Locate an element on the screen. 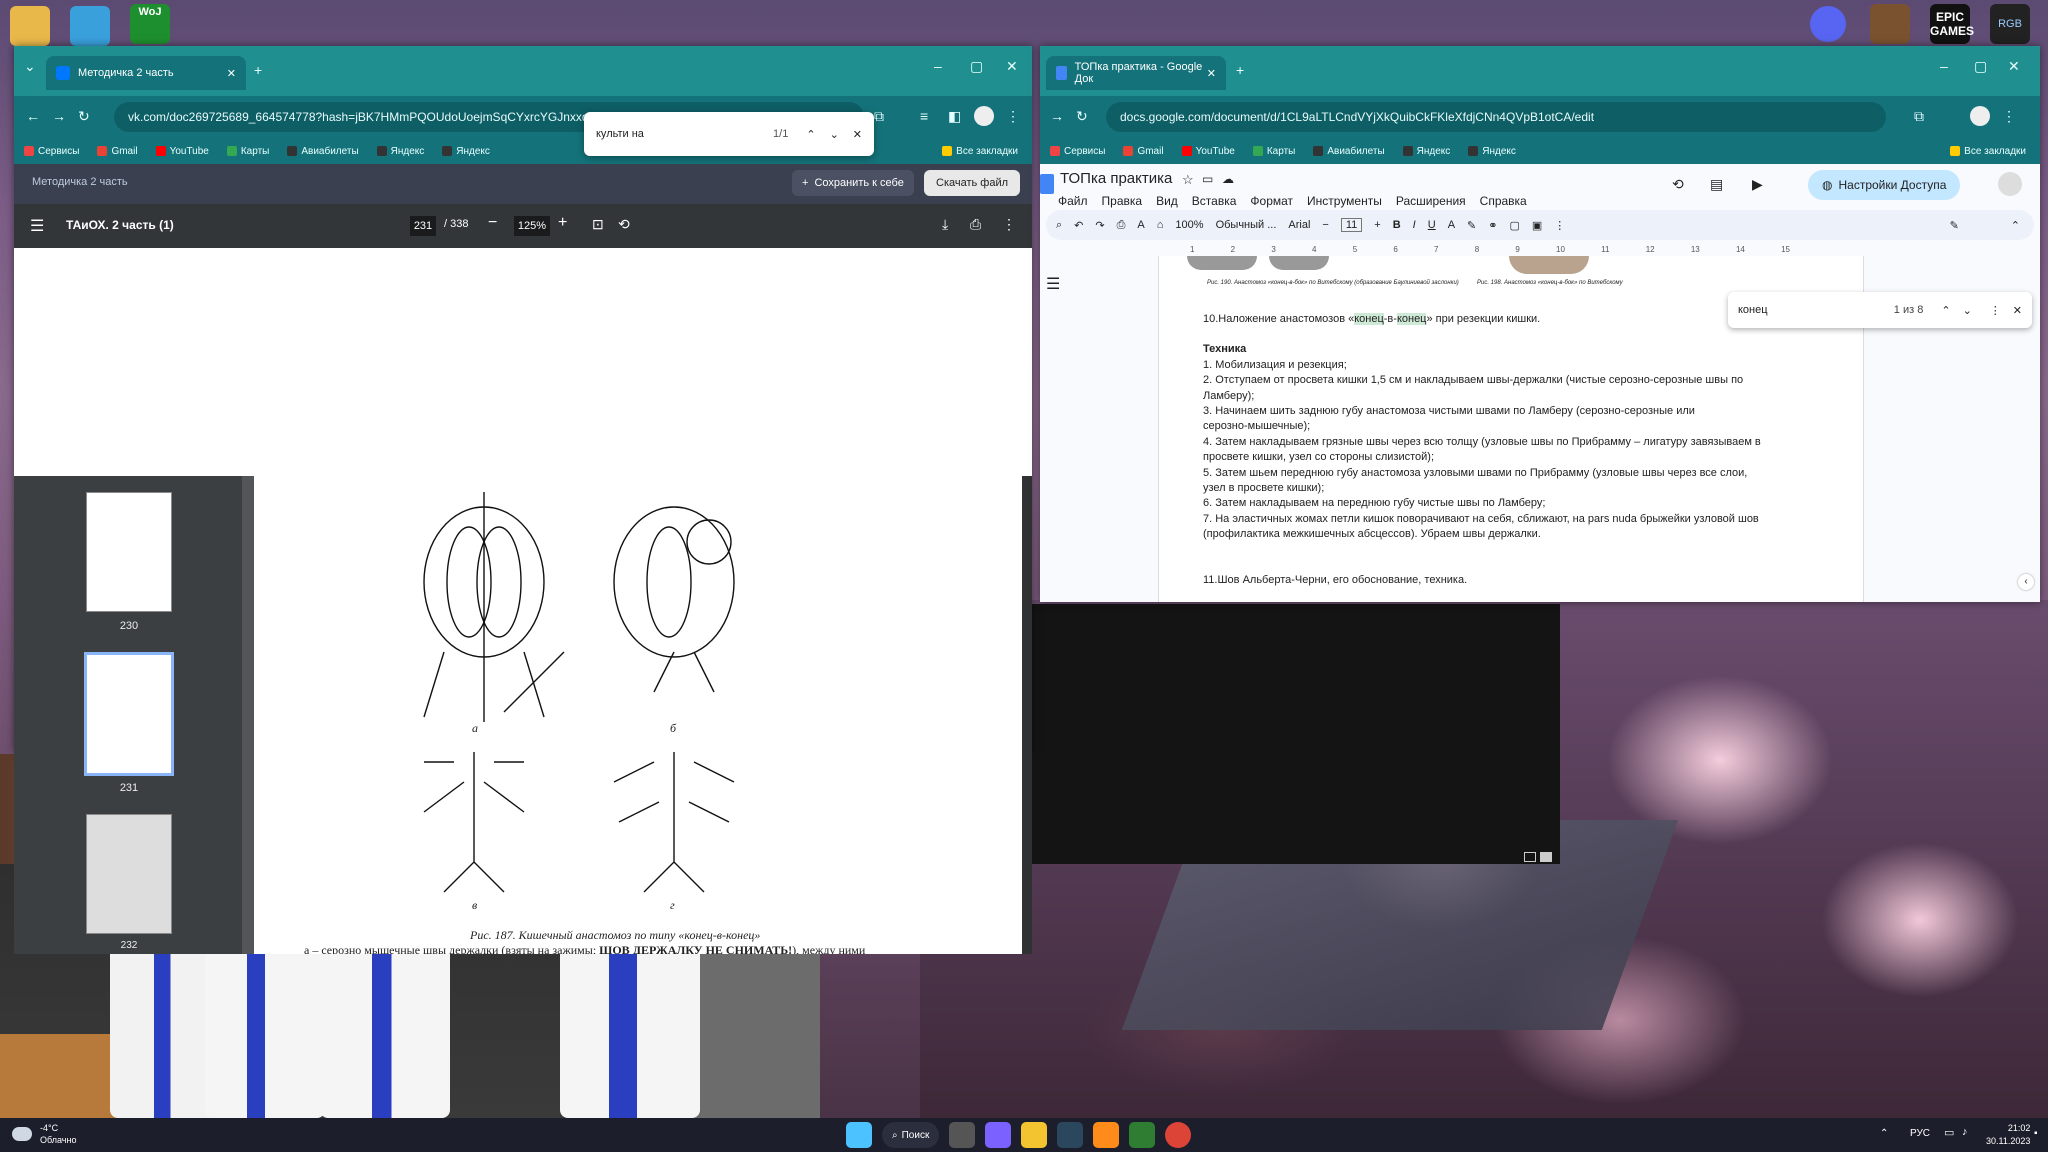 The image size is (2048, 1152). docs-bookmark-youtube: YouTube is located at coordinates (1208, 151).